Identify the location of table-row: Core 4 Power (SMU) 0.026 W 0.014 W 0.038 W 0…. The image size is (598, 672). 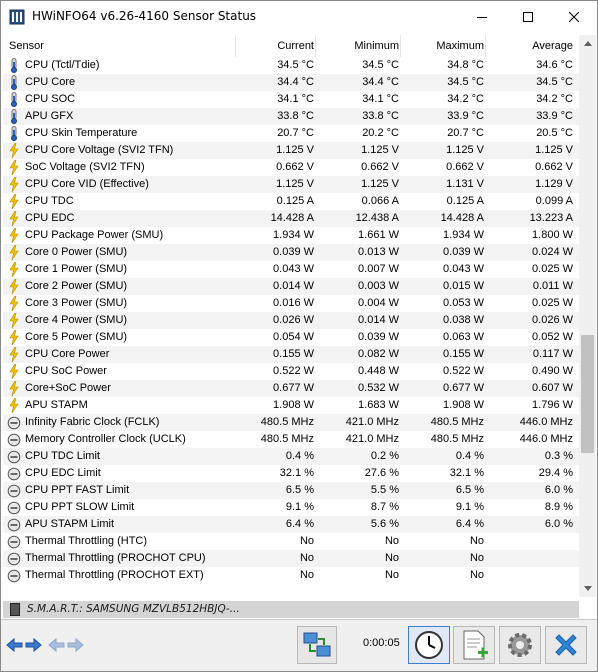
(291, 320).